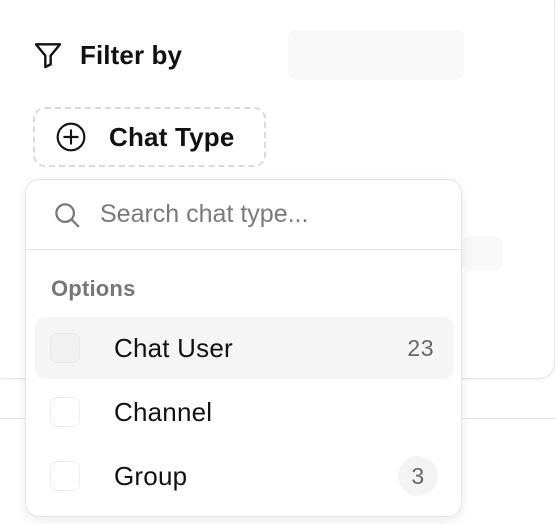 The image size is (556, 524). I want to click on option-group: Group 3, so click(244, 476).